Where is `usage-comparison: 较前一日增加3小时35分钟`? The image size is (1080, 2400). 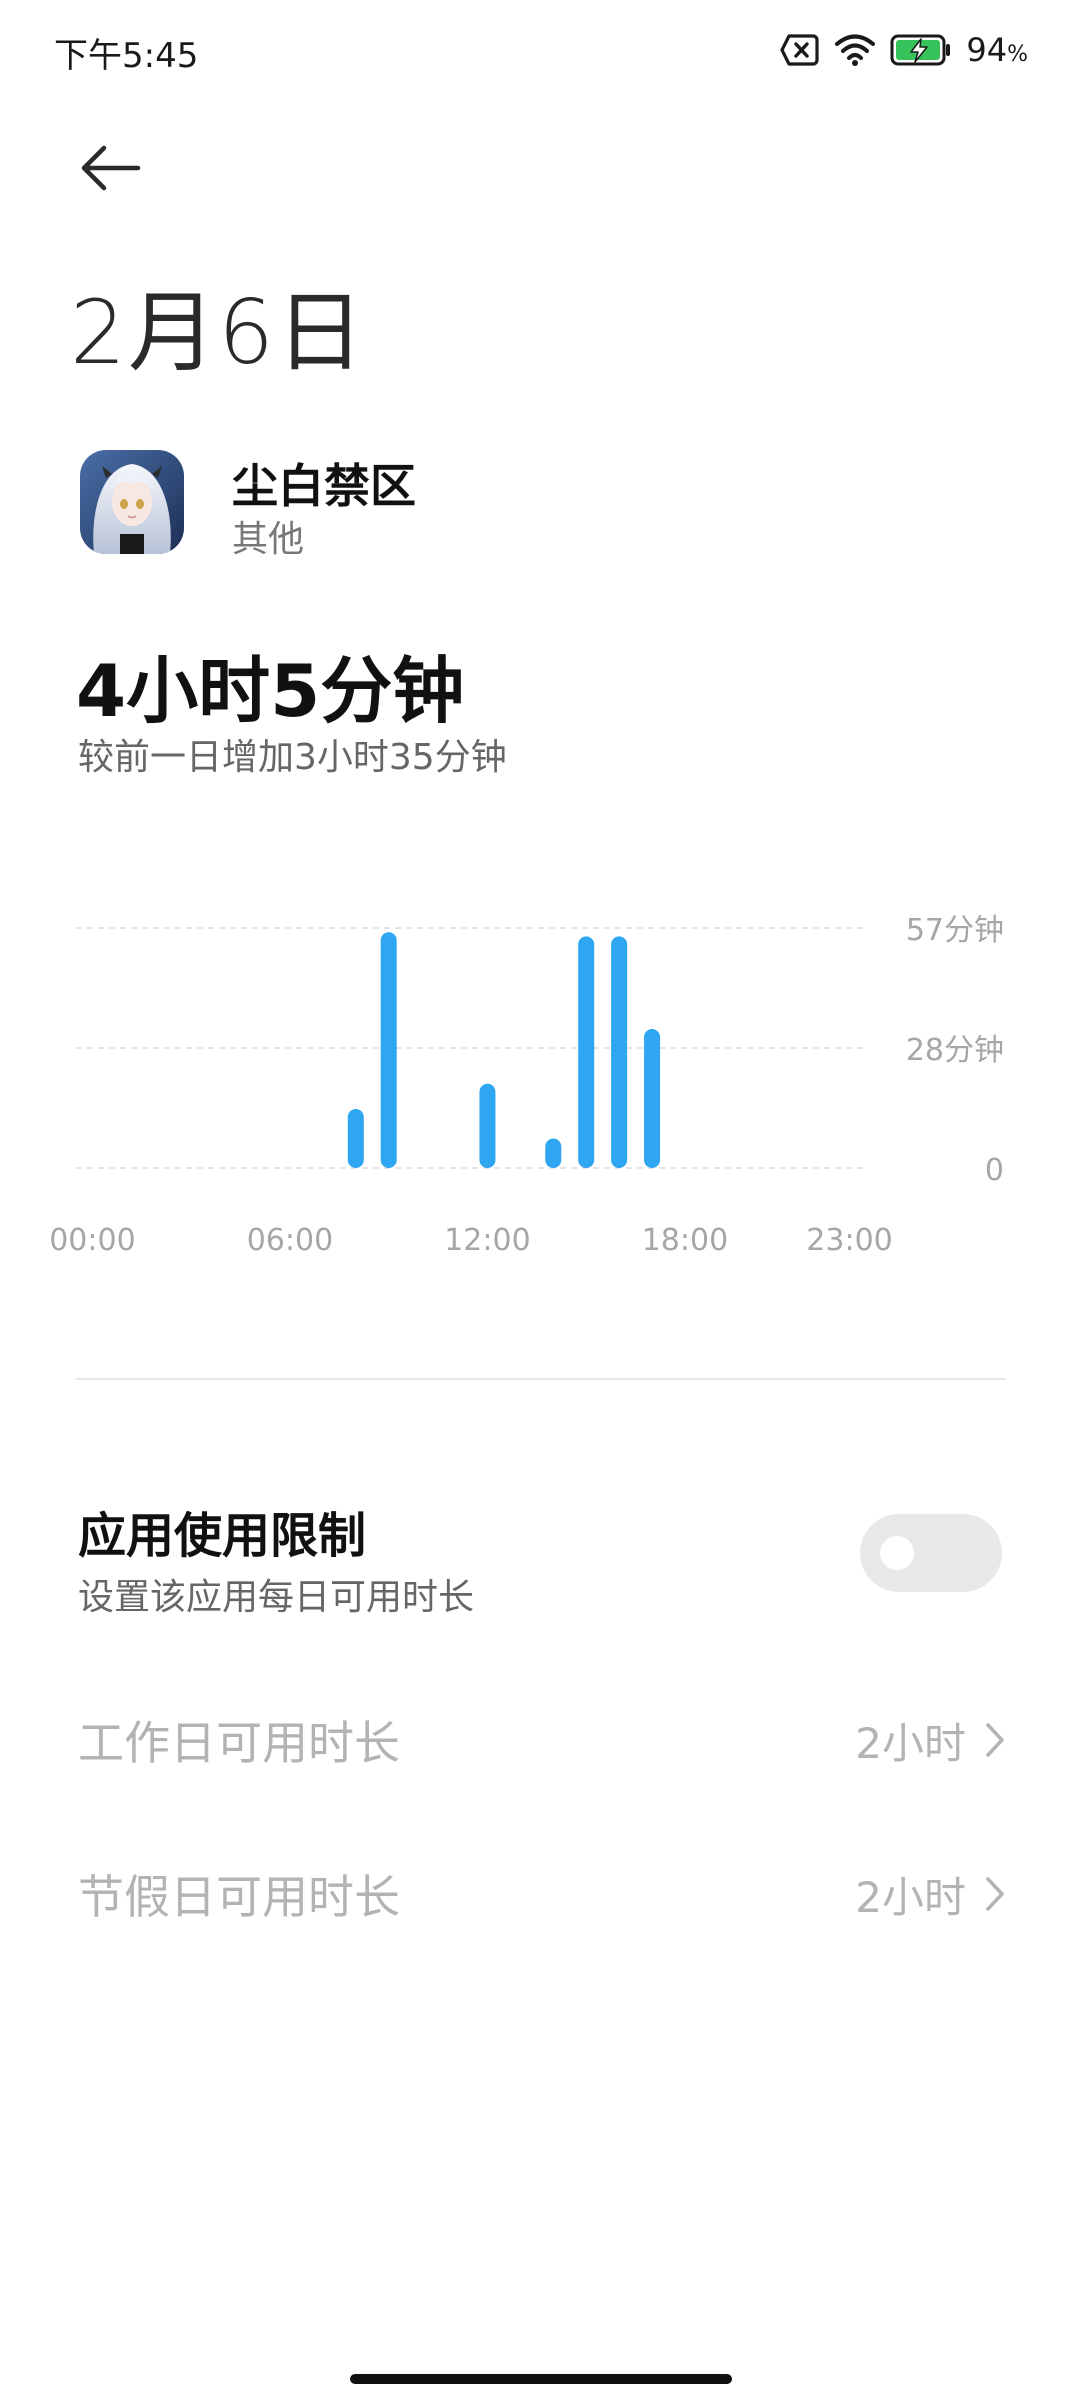
usage-comparison: 较前一日增加3小时35分钟 is located at coordinates (292, 757).